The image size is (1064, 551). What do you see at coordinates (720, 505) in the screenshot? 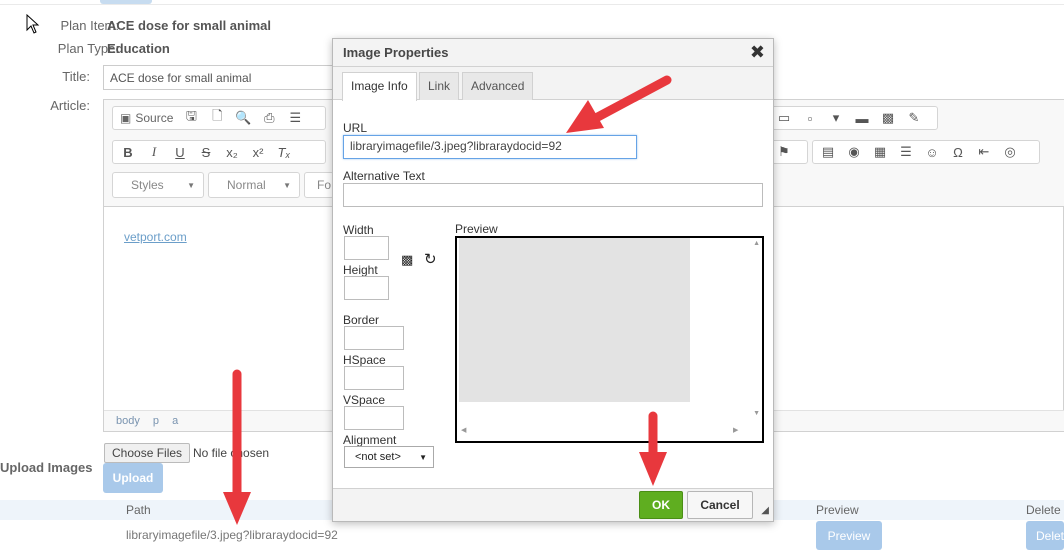
I see `cancel-button: Cancel` at bounding box center [720, 505].